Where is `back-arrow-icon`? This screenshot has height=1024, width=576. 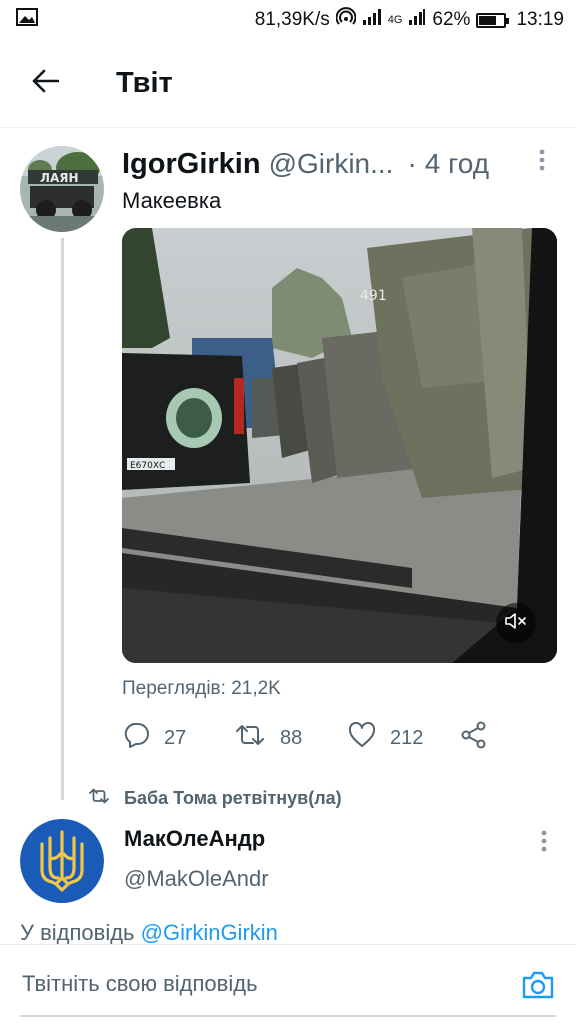 back-arrow-icon is located at coordinates (45, 83).